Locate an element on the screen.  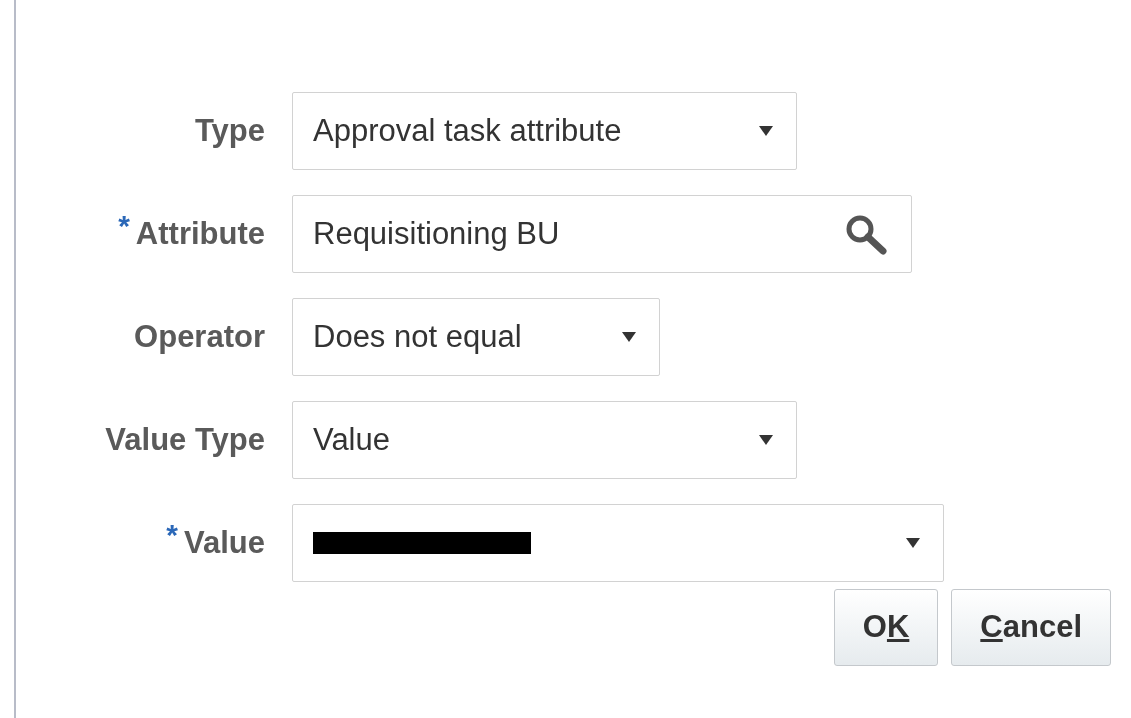
field-label: Operator is located at coordinates (199, 336).